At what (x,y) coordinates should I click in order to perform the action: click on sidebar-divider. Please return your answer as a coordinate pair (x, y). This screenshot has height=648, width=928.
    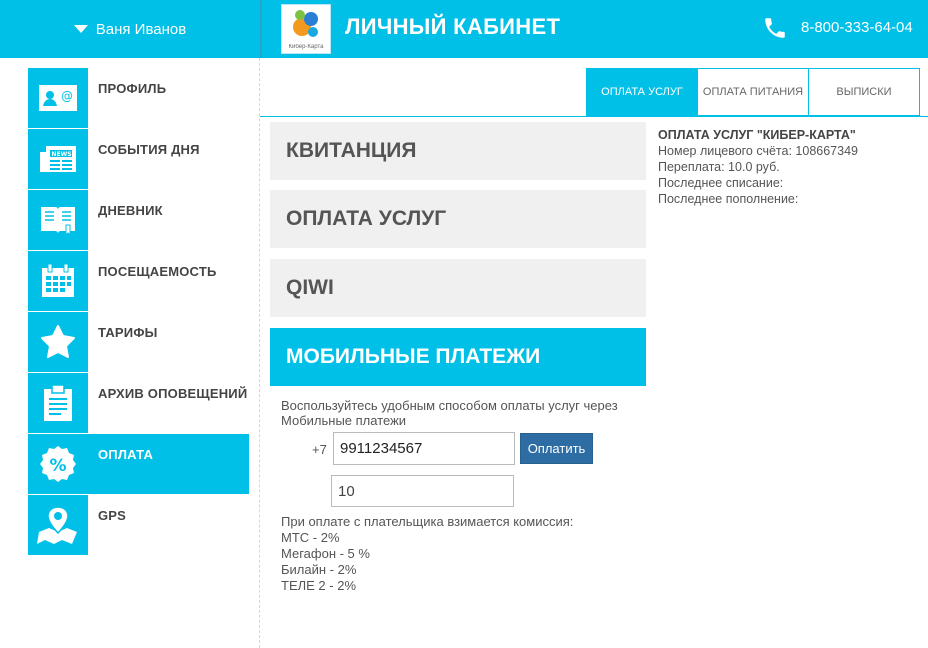
    Looking at the image, I should click on (259, 353).